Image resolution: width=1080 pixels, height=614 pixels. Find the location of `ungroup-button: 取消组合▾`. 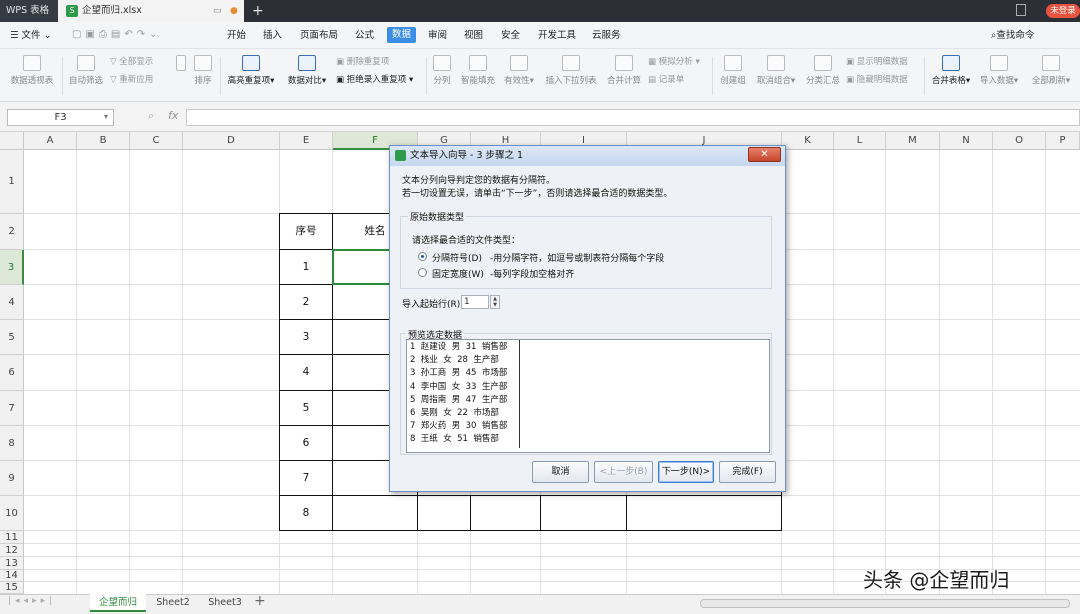

ungroup-button: 取消组合▾ is located at coordinates (776, 75).